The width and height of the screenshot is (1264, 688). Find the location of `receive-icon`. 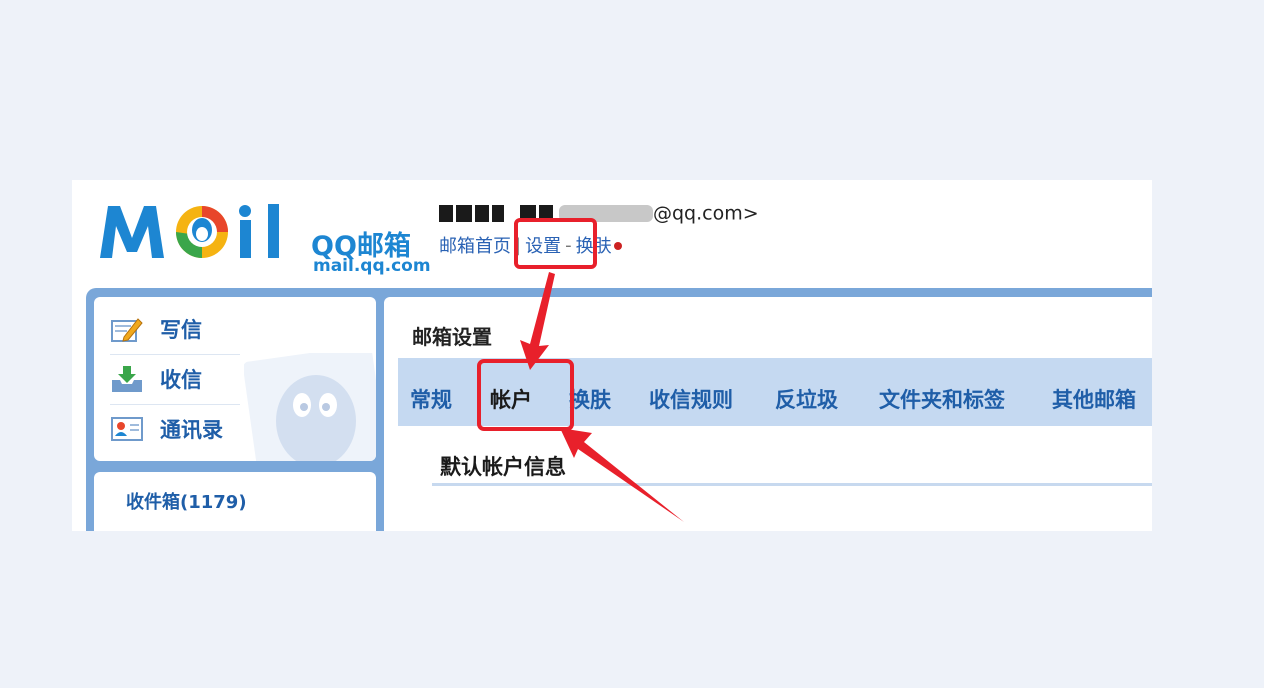

receive-icon is located at coordinates (127, 379).